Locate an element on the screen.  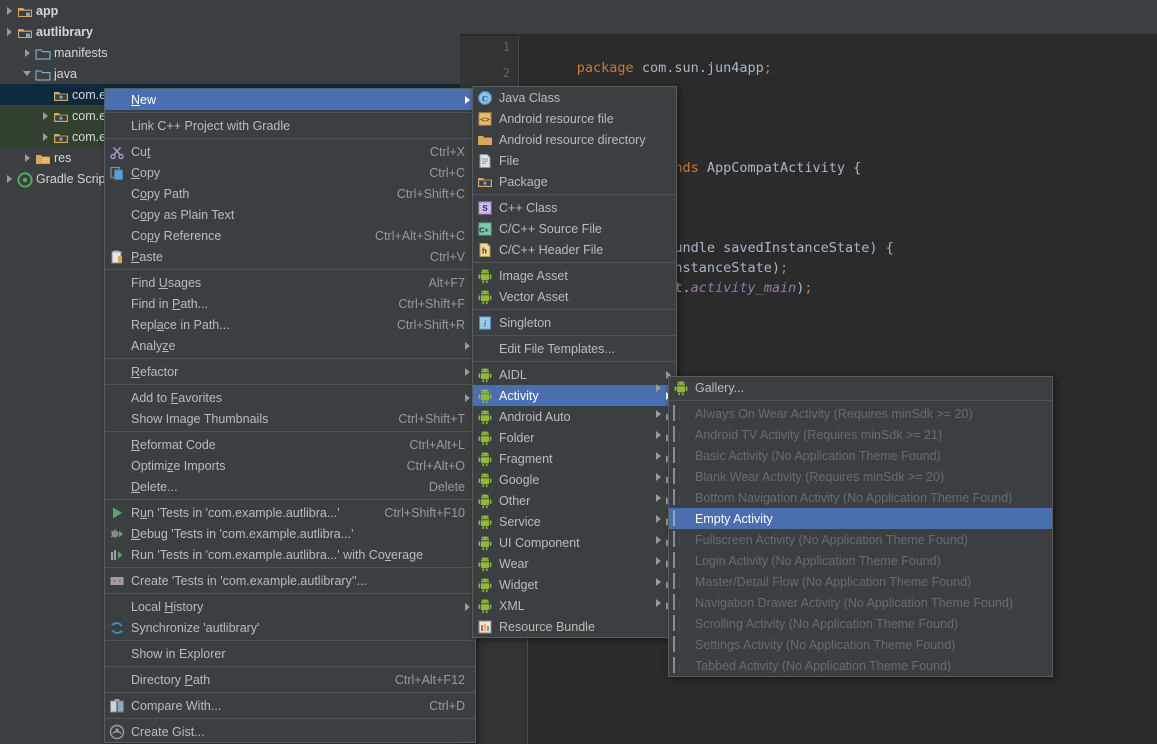
menu-item-singleton: i Singleton is located at coordinates (574, 322).